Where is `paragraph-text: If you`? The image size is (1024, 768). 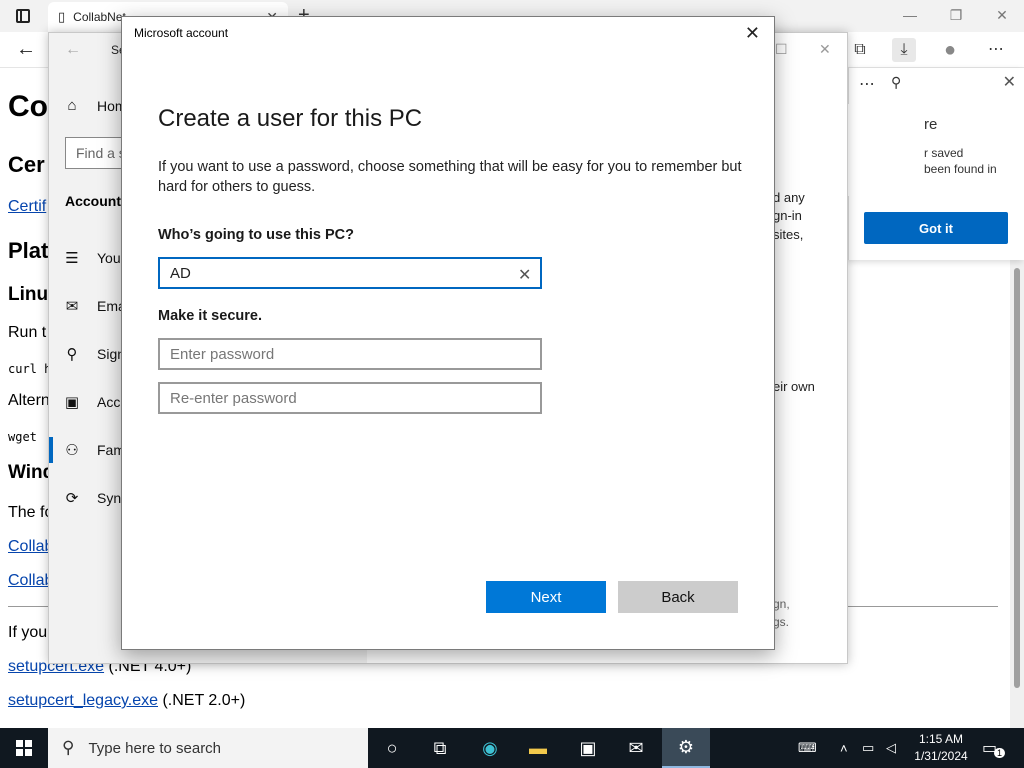 paragraph-text: If you is located at coordinates (28, 632).